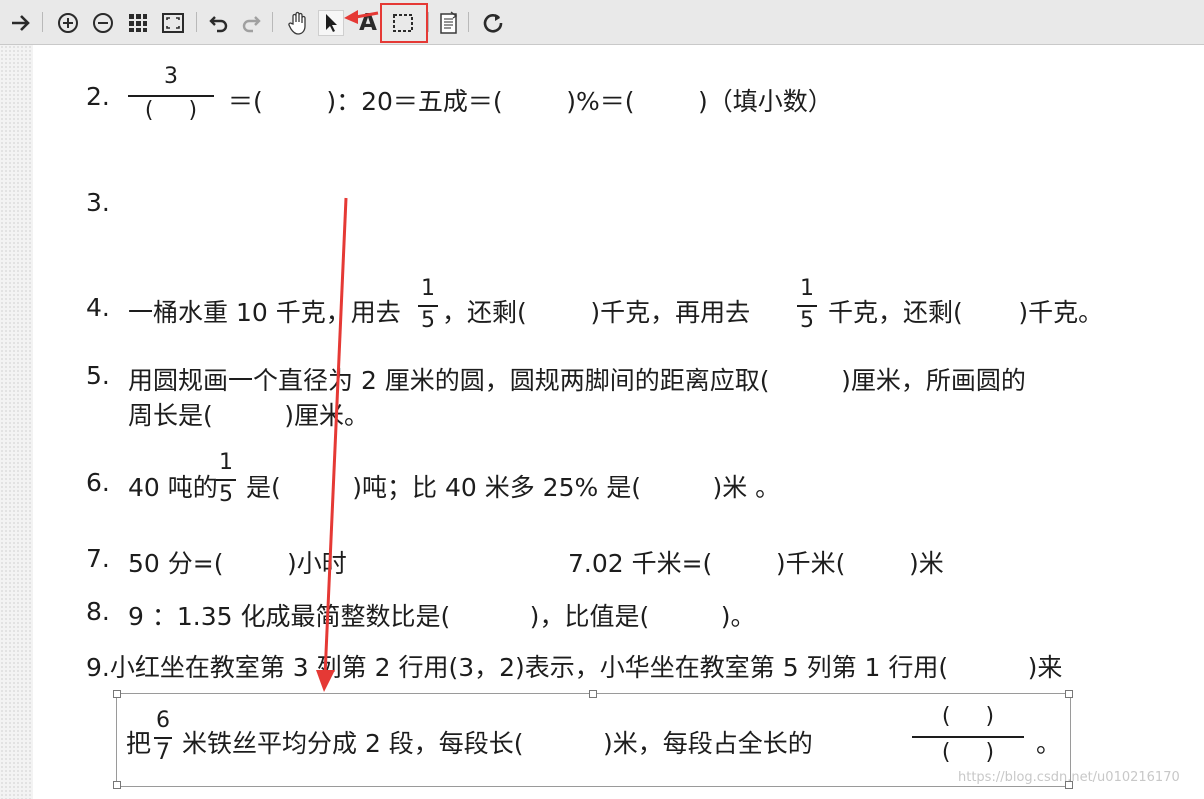 The height and width of the screenshot is (799, 1204). Describe the element at coordinates (367, 15) in the screenshot. I see `annotation-arrow-left` at that location.